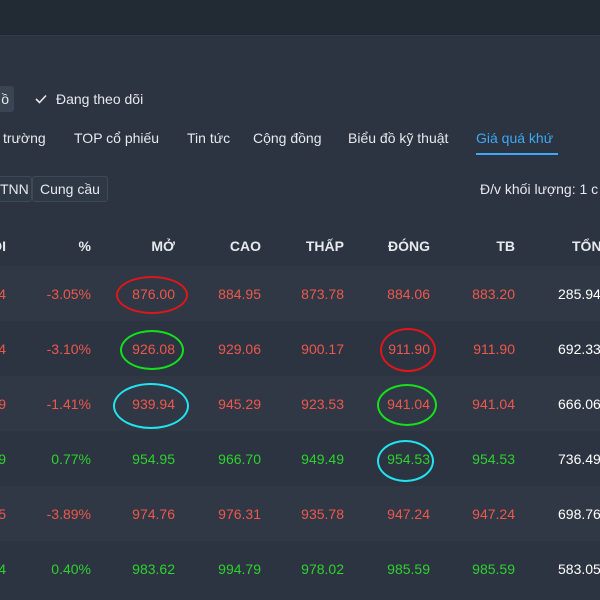  Describe the element at coordinates (579, 514) in the screenshot. I see `cell-total: 698.76` at that location.